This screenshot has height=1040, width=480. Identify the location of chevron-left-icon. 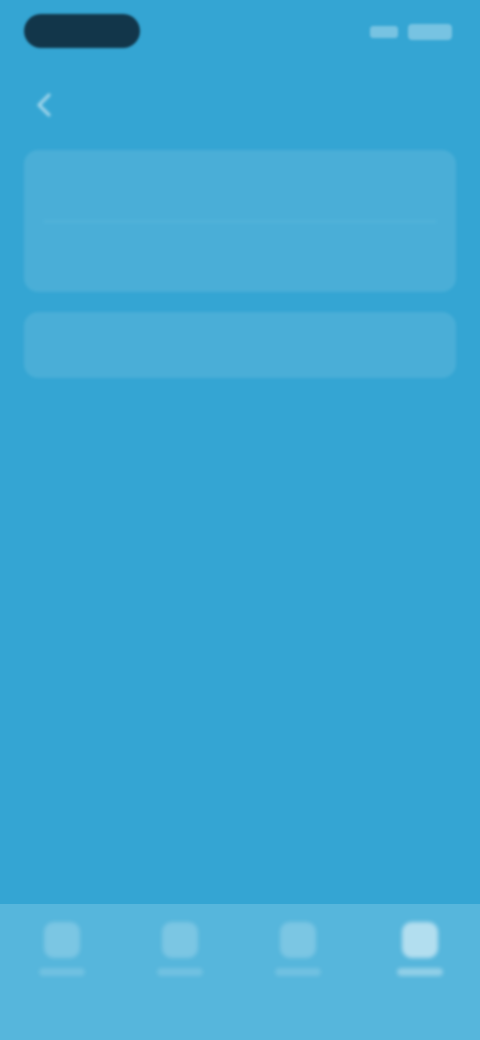
(45, 105).